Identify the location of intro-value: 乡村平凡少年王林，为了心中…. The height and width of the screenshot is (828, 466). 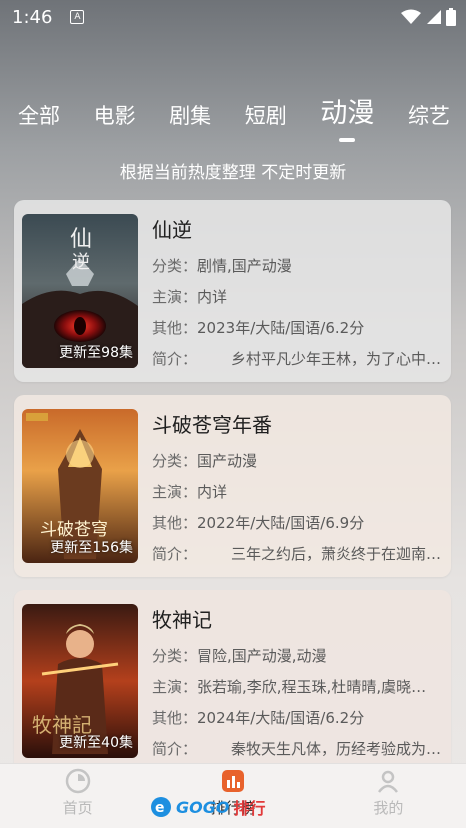
(336, 359).